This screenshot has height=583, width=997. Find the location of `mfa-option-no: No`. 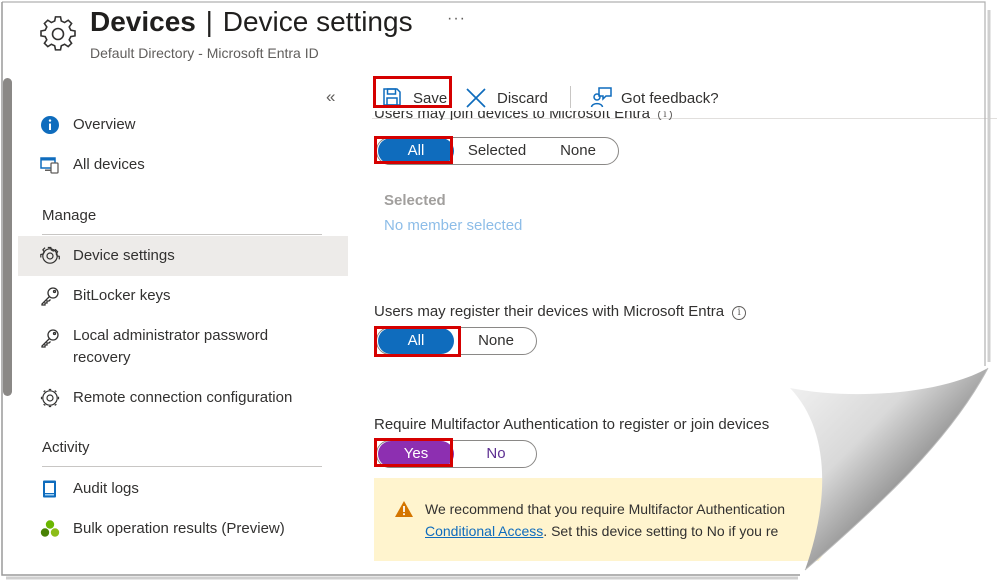

mfa-option-no: No is located at coordinates (496, 454).